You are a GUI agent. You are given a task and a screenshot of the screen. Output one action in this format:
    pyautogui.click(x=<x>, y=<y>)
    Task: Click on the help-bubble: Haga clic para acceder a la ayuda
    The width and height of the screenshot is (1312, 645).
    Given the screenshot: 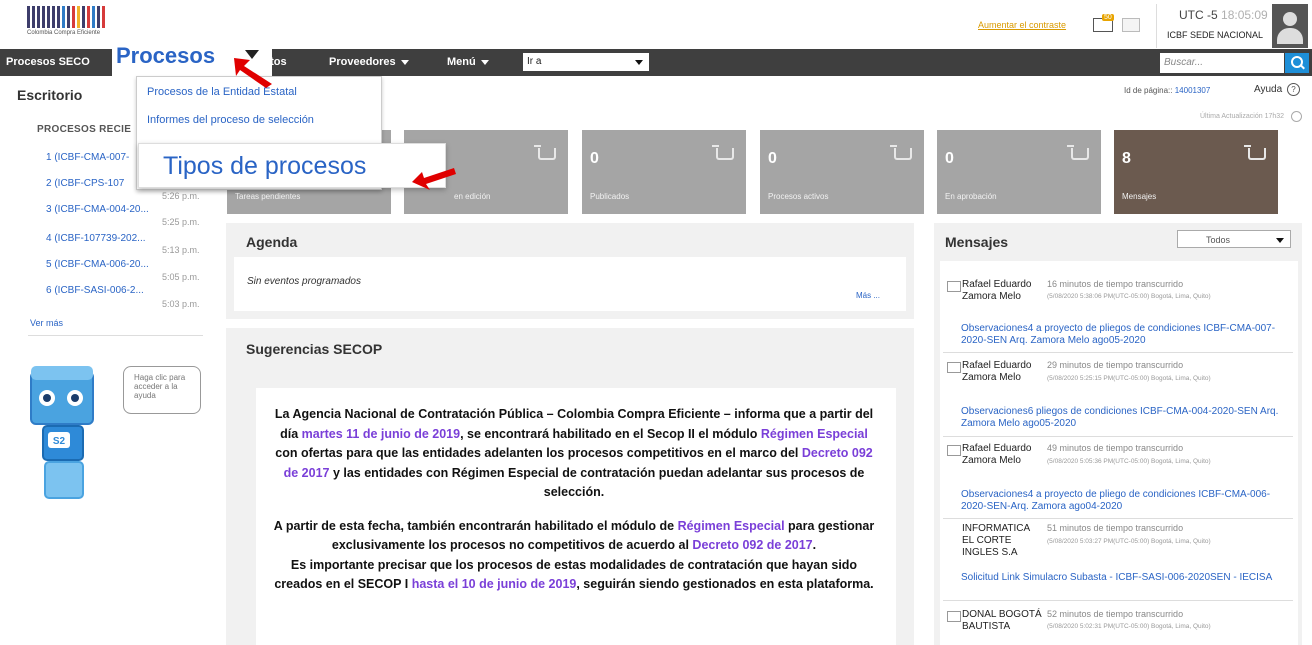 What is the action you would take?
    pyautogui.click(x=162, y=390)
    